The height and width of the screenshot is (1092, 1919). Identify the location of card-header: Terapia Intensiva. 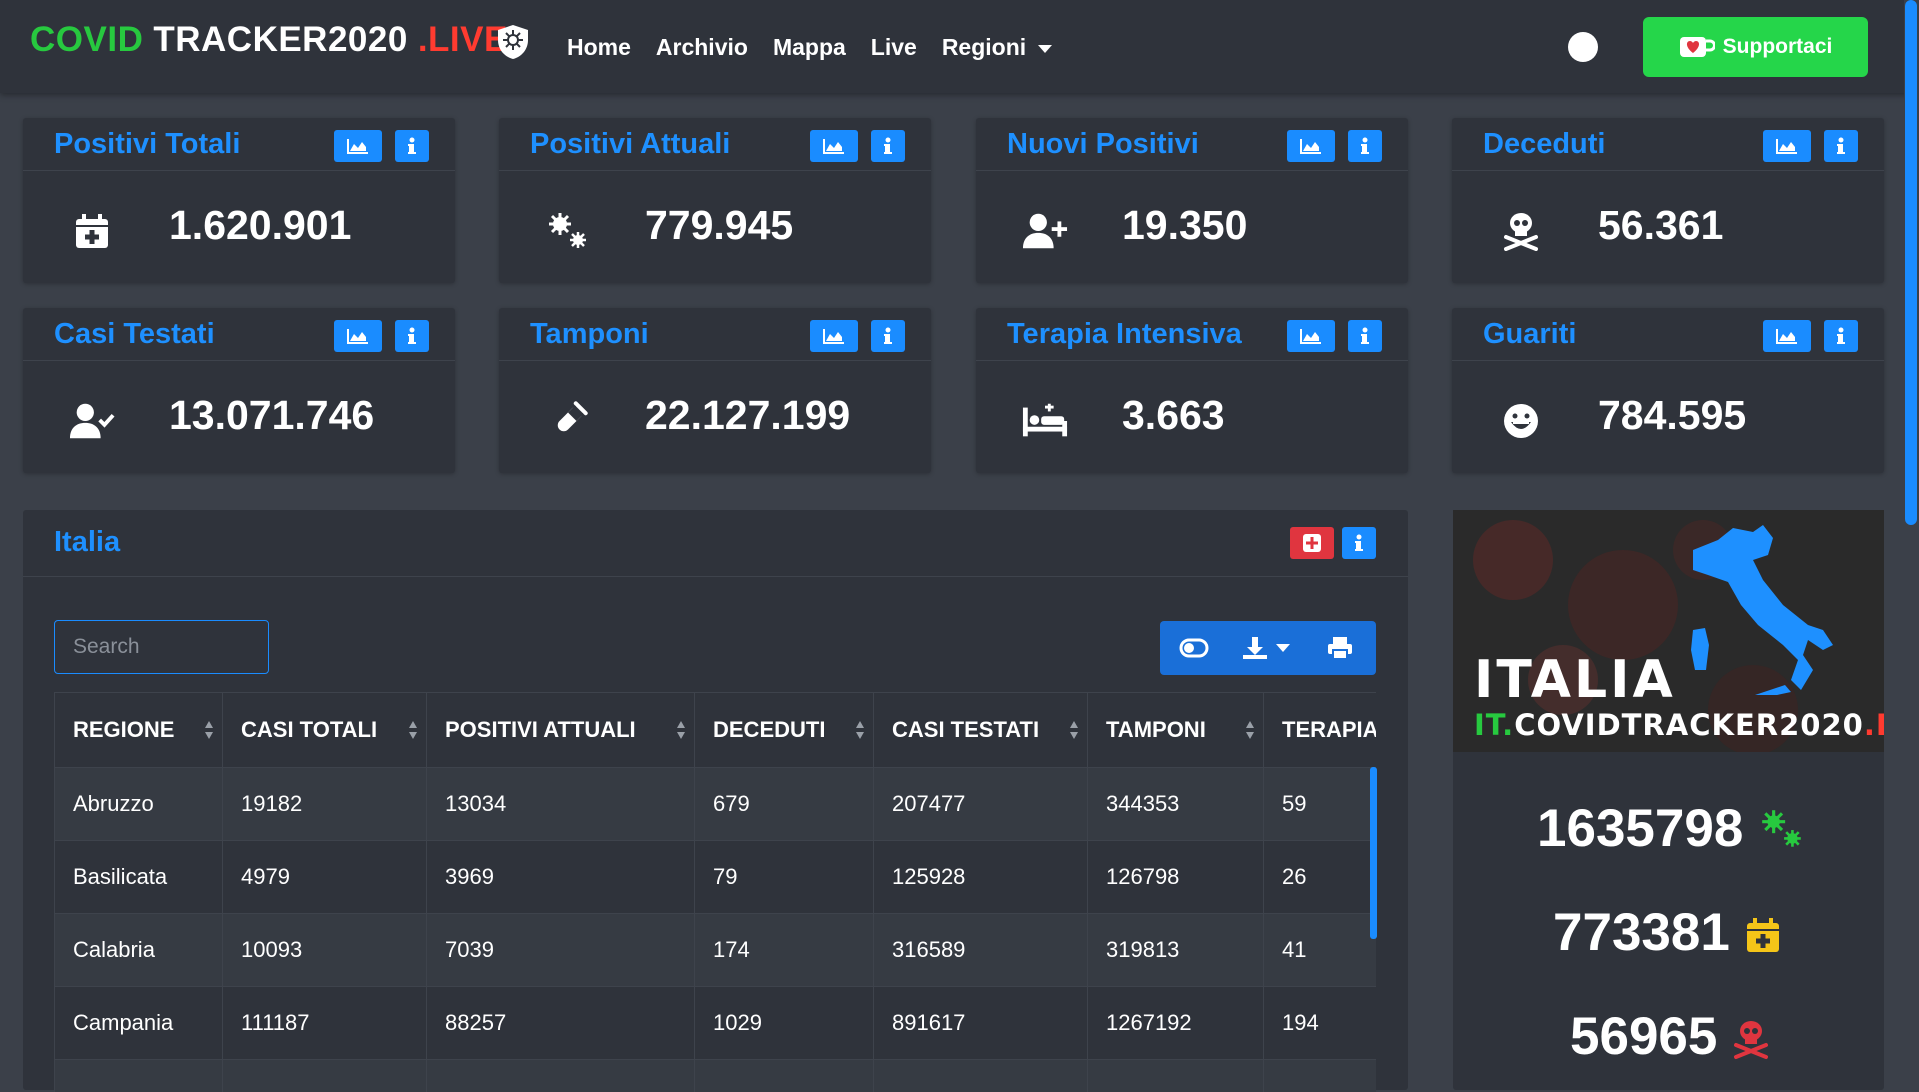
(1192, 334).